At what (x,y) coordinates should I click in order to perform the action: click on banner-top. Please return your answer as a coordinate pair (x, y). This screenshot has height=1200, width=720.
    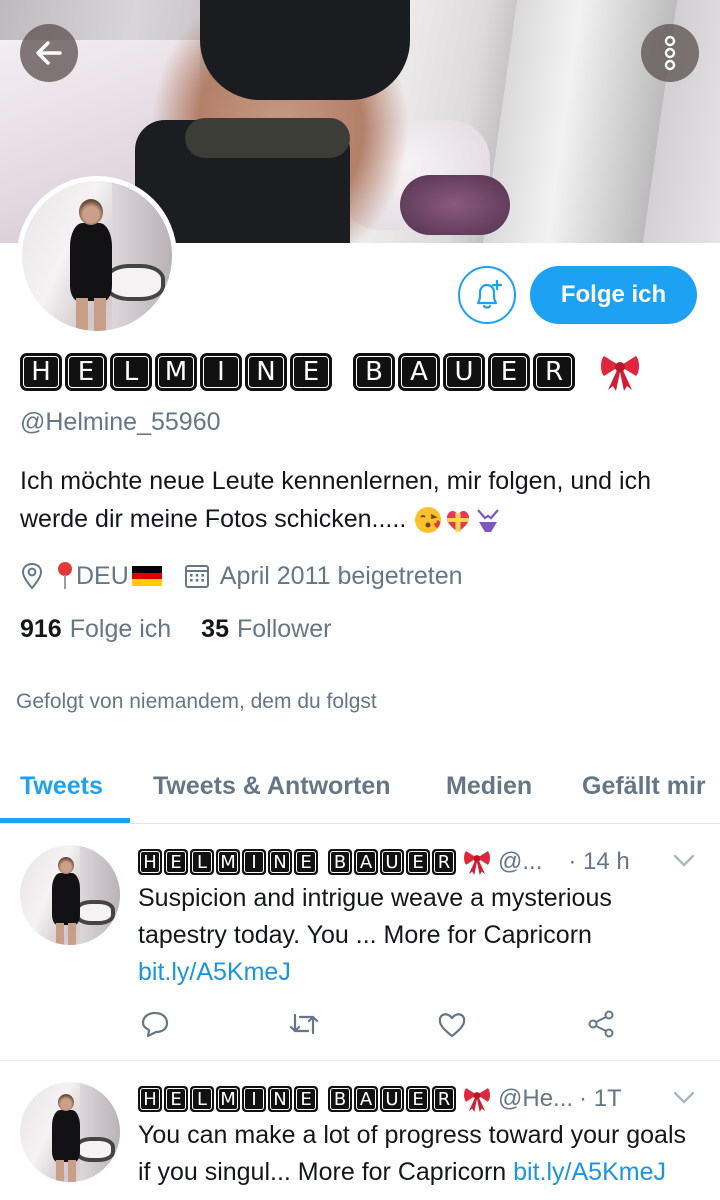
    Looking at the image, I should click on (305, 50).